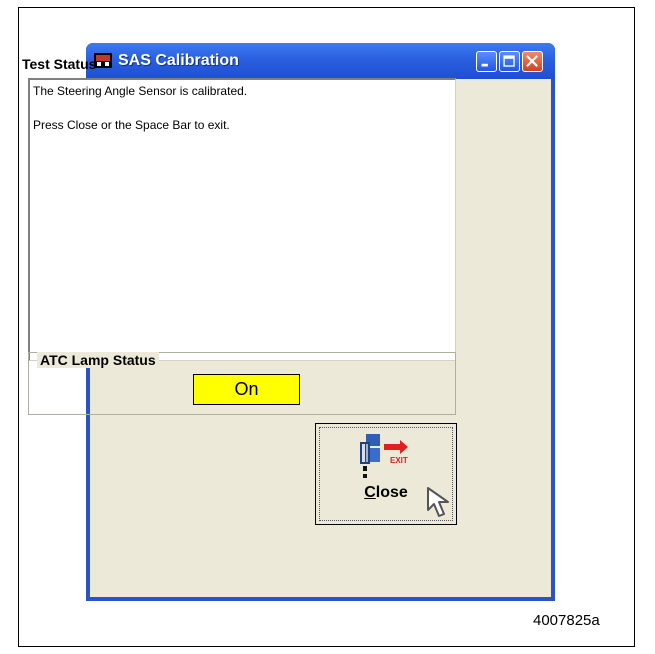  I want to click on figure-id: 4007825a, so click(566, 620).